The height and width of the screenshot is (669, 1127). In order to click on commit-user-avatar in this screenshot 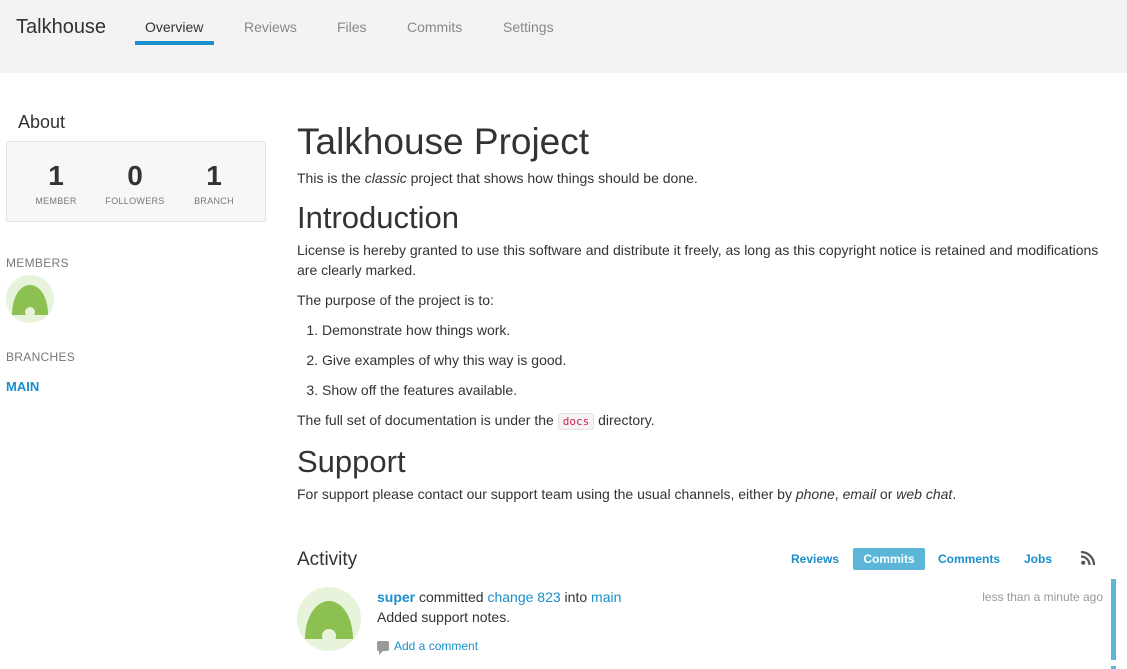, I will do `click(329, 619)`.